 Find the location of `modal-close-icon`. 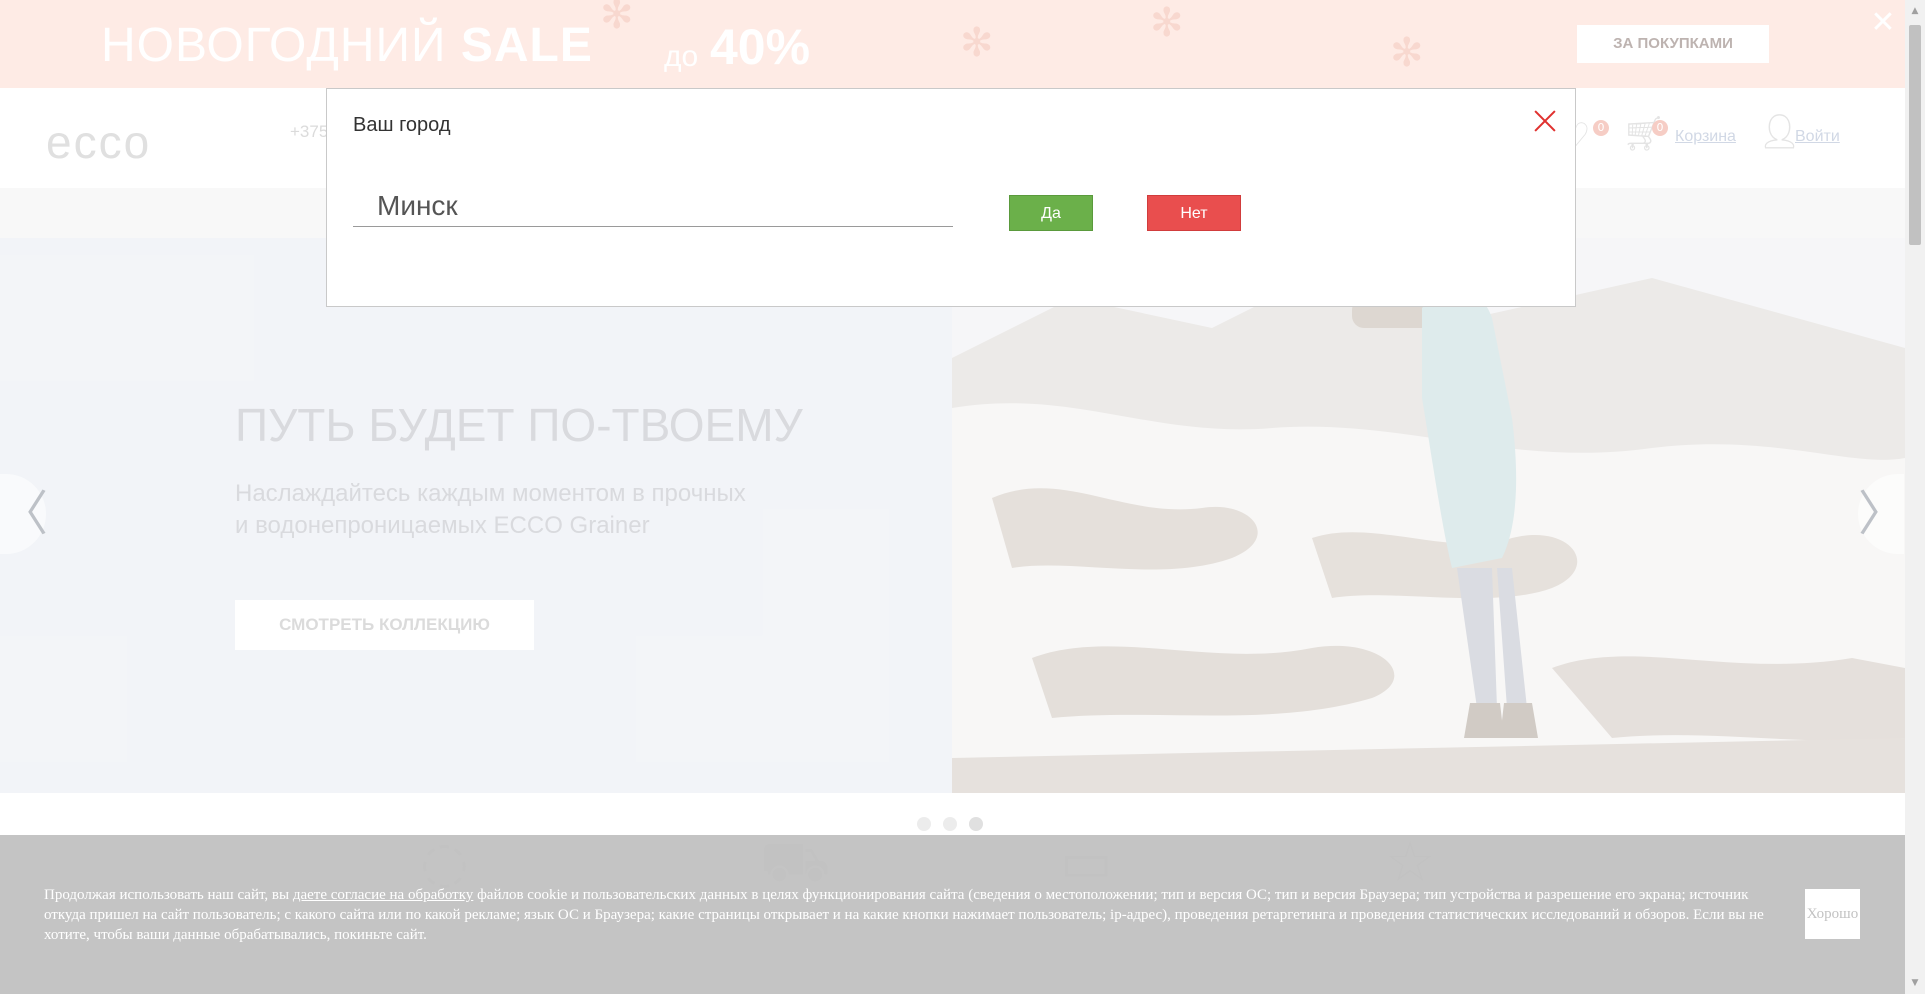

modal-close-icon is located at coordinates (1545, 121).